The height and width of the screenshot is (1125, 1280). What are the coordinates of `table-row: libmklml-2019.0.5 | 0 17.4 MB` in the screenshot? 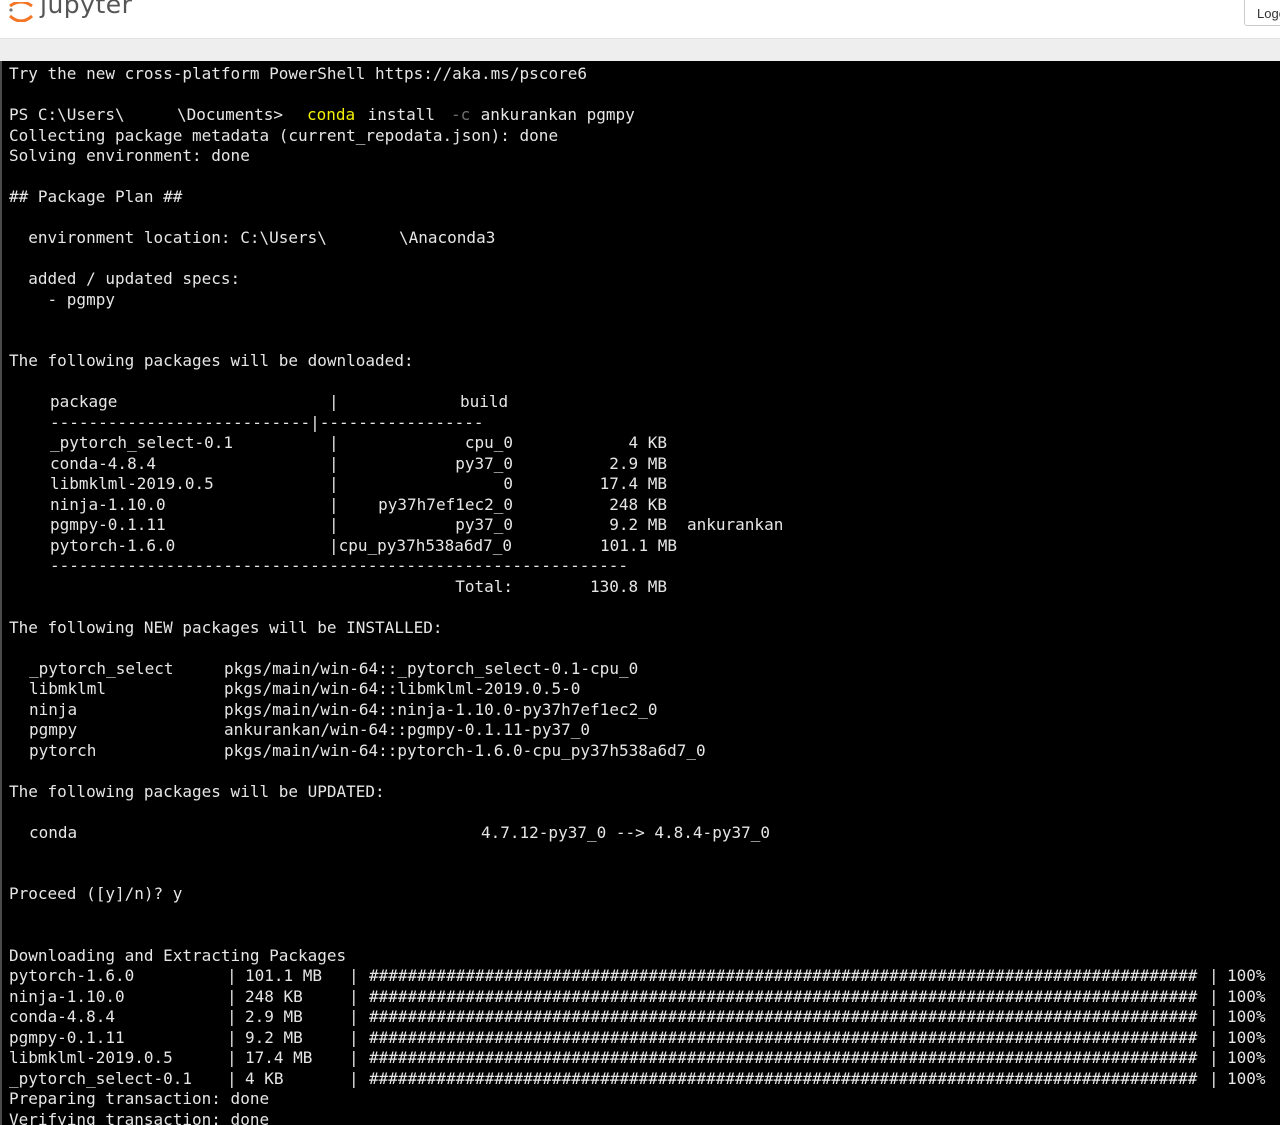 It's located at (338, 484).